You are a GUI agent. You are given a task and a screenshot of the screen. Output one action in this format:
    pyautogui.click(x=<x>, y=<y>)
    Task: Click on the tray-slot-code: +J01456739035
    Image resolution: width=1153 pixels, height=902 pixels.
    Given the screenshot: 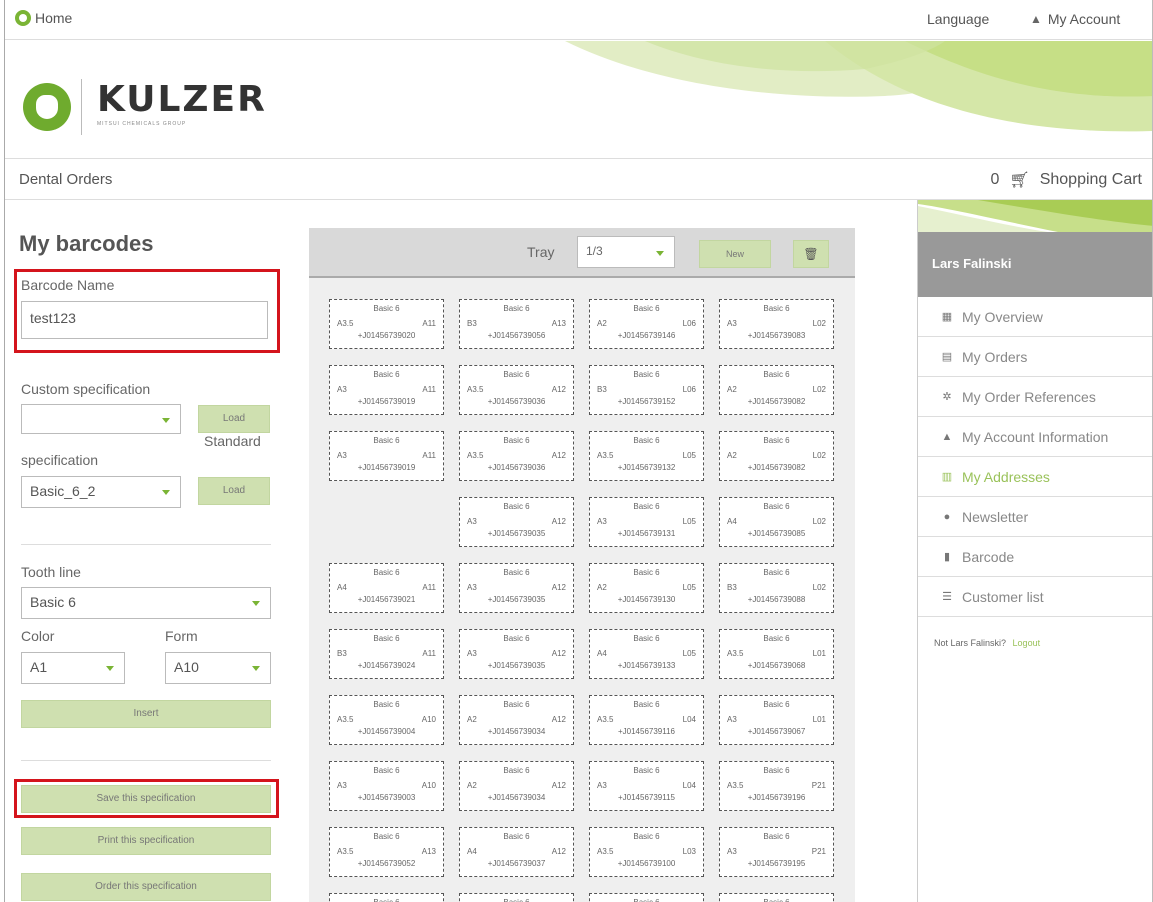 What is the action you would take?
    pyautogui.click(x=516, y=599)
    